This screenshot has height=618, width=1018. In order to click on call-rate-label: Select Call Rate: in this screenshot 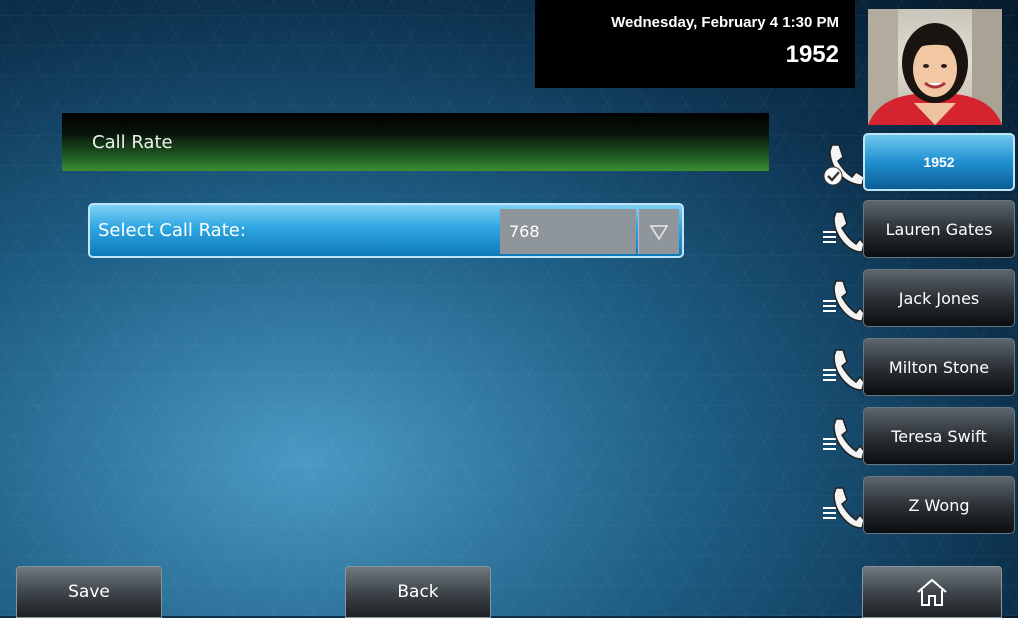, I will do `click(172, 230)`.